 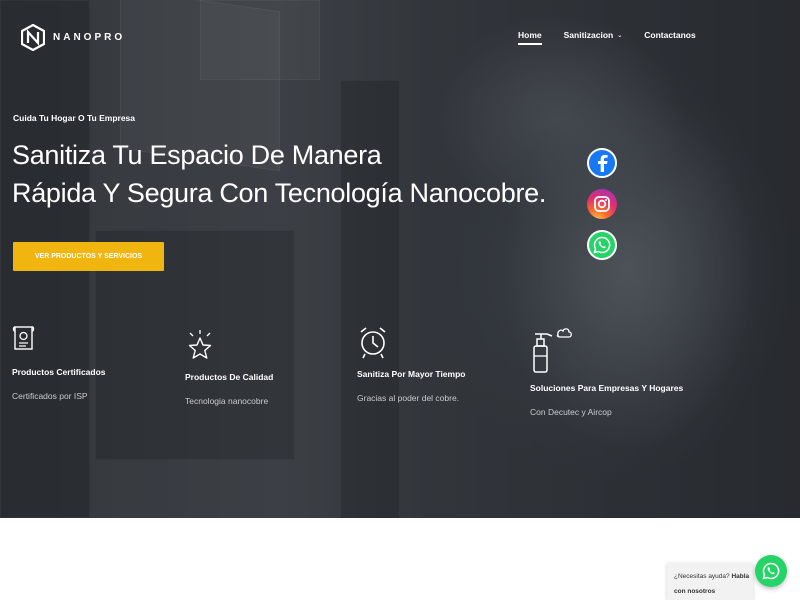 What do you see at coordinates (89, 37) in the screenshot?
I see `brand-name: NANOPRO` at bounding box center [89, 37].